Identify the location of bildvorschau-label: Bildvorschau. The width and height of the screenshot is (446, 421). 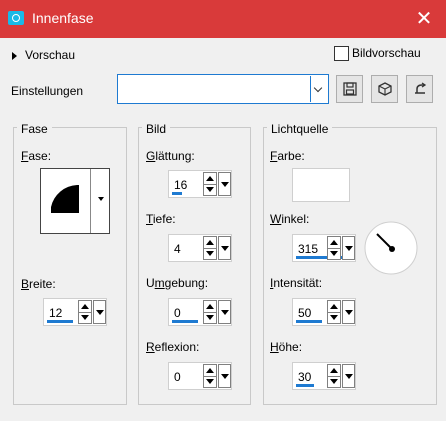
(386, 53).